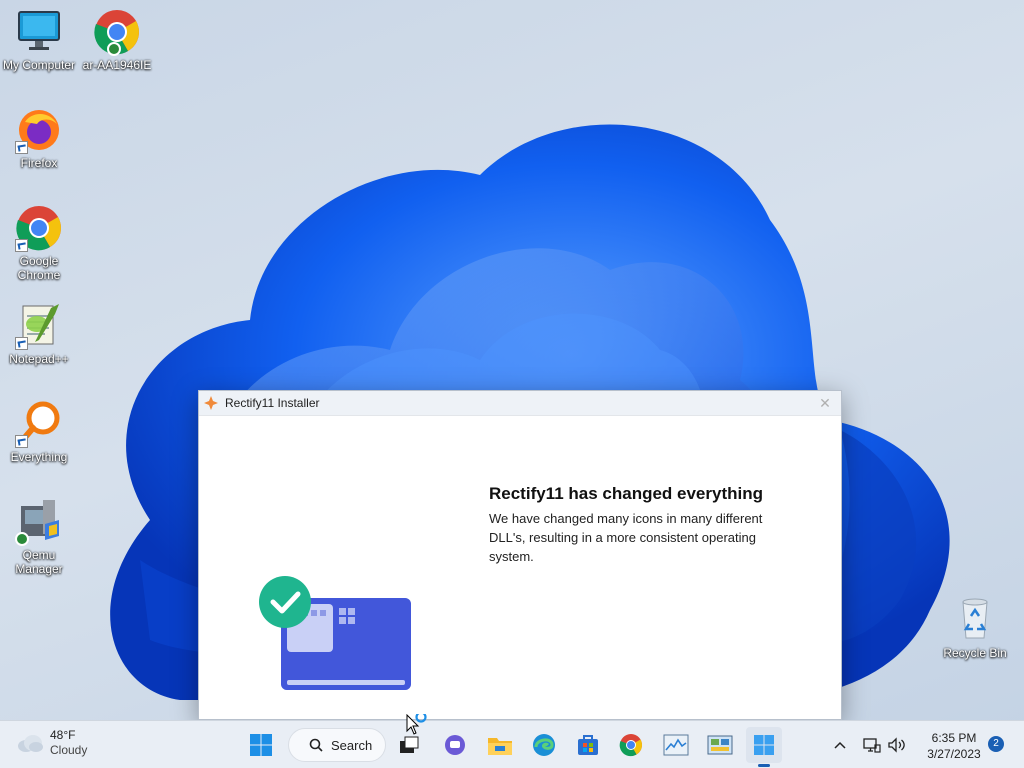 Image resolution: width=1024 pixels, height=768 pixels. I want to click on control-panel-icon, so click(720, 745).